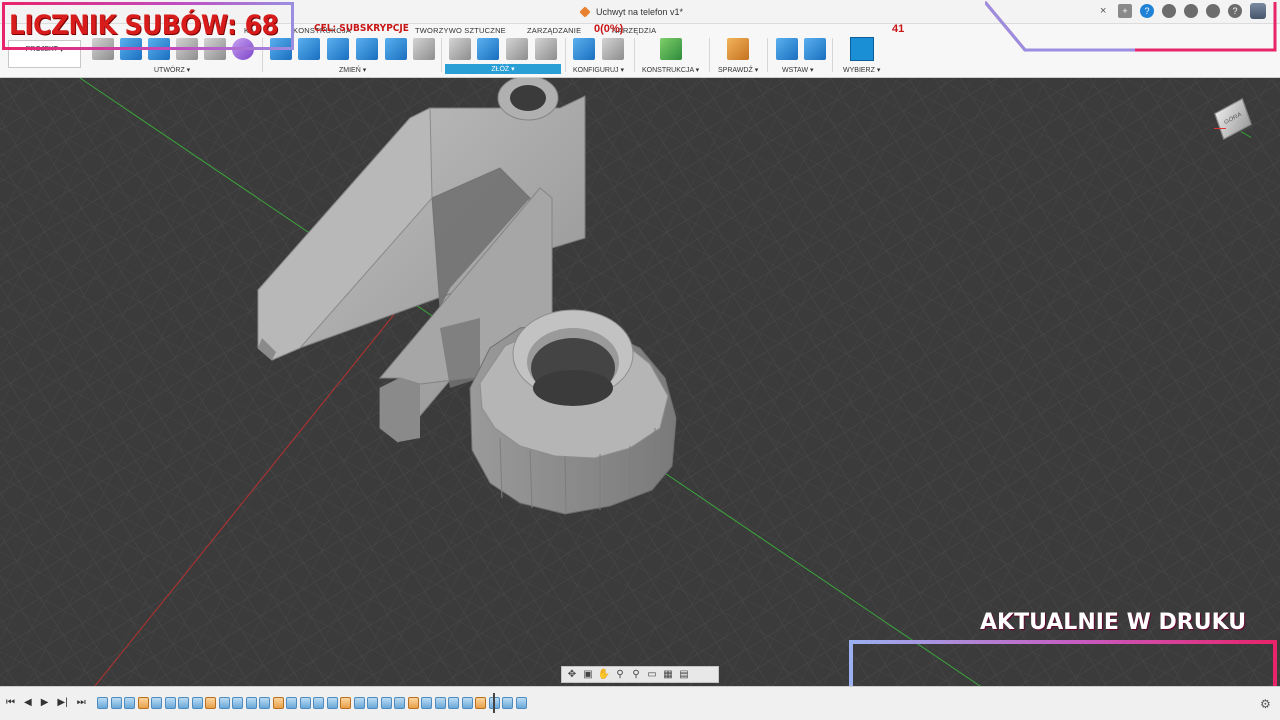  I want to click on tab-tworzywo-sztuczne: TWORZYWO SZTUCZNE, so click(460, 30).